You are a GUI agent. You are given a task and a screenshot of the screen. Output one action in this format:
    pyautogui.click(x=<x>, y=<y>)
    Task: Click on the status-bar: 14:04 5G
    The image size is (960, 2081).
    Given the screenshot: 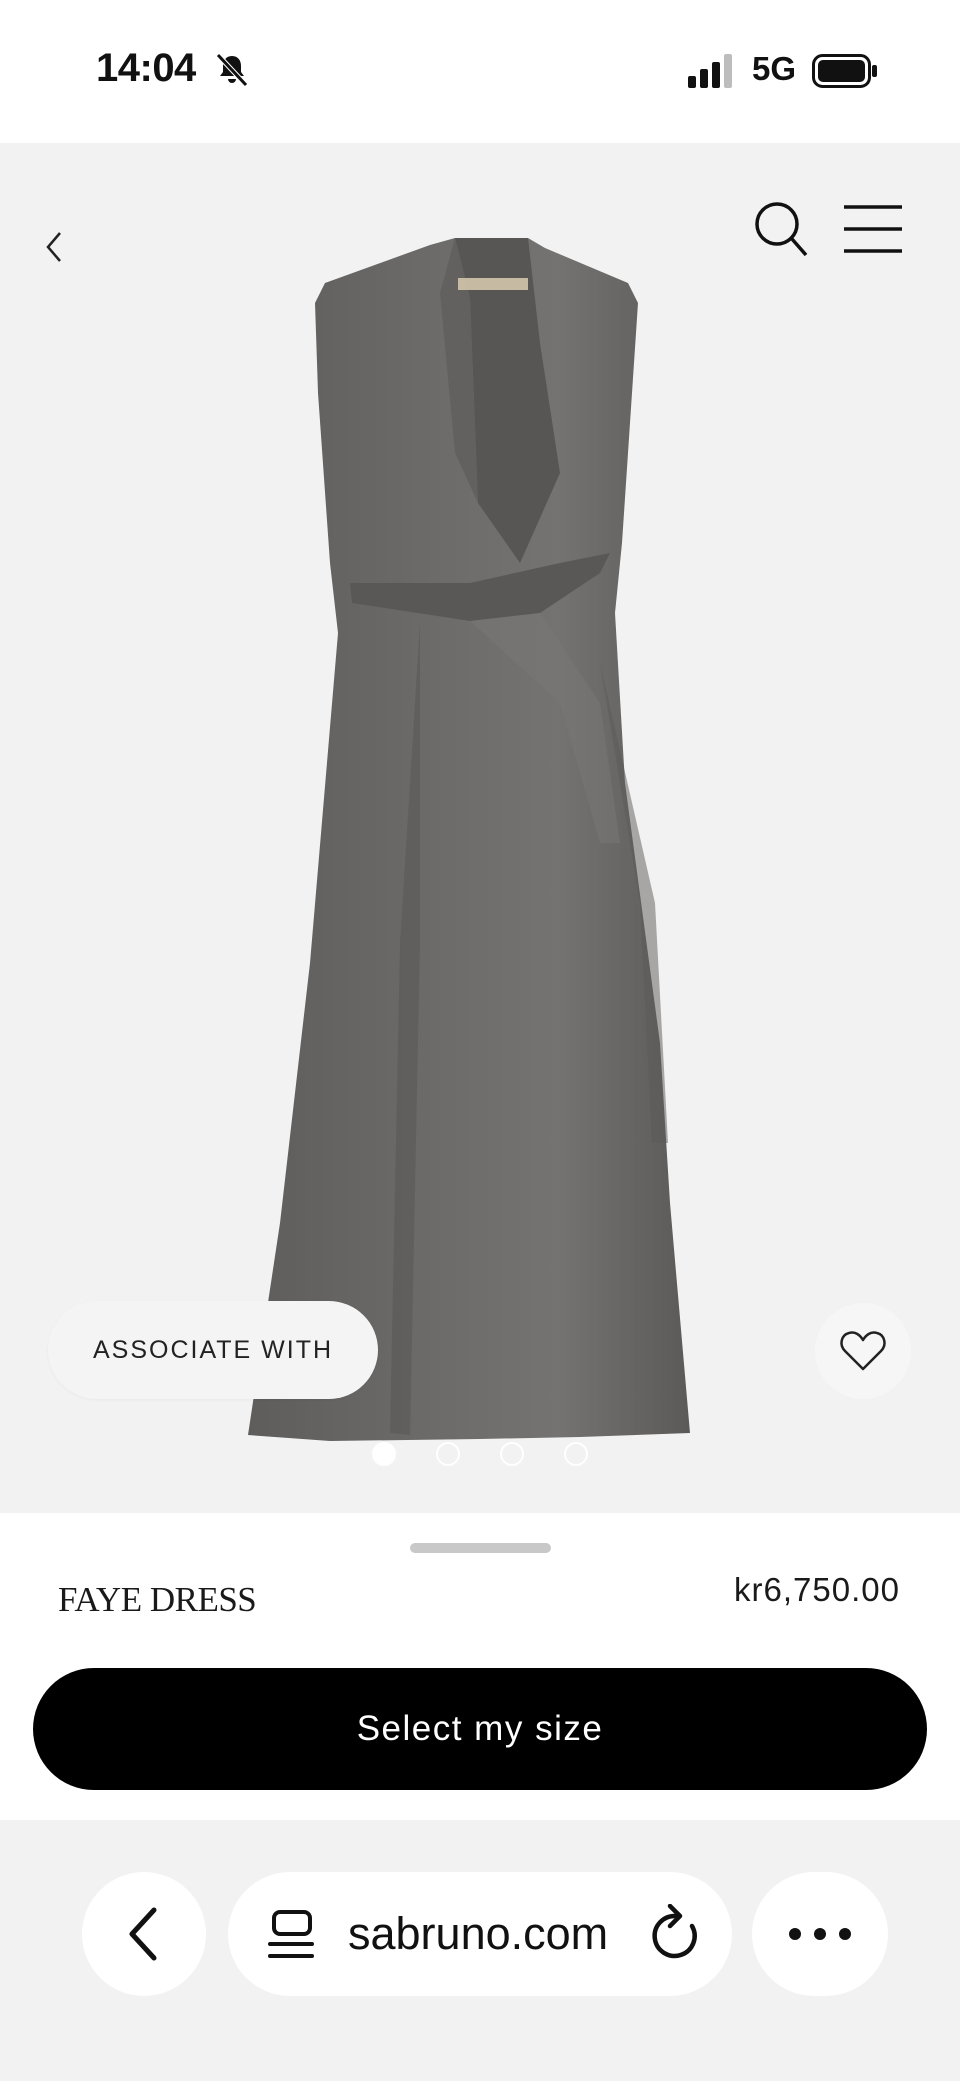 What is the action you would take?
    pyautogui.click(x=480, y=71)
    